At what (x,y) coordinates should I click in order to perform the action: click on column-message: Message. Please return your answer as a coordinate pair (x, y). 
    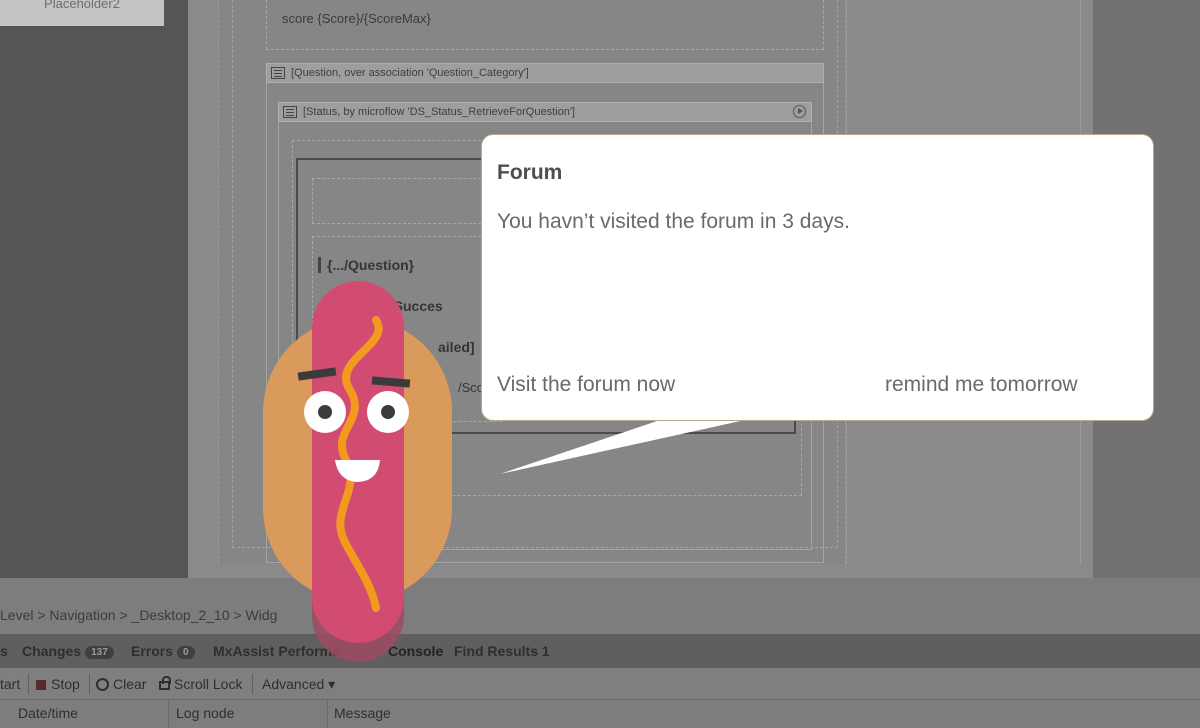
    Looking at the image, I should click on (362, 713).